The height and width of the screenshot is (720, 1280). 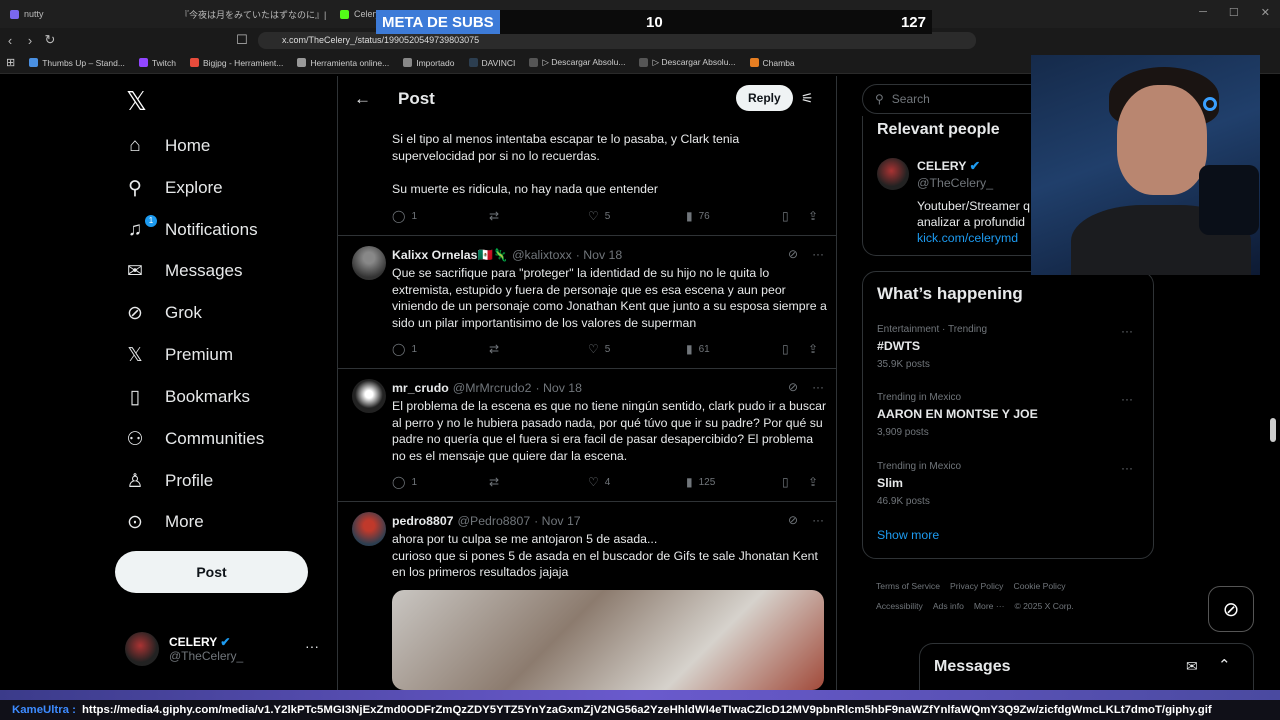 What do you see at coordinates (186, 397) in the screenshot?
I see `nav-bookmarks: ▯ Bookmarks` at bounding box center [186, 397].